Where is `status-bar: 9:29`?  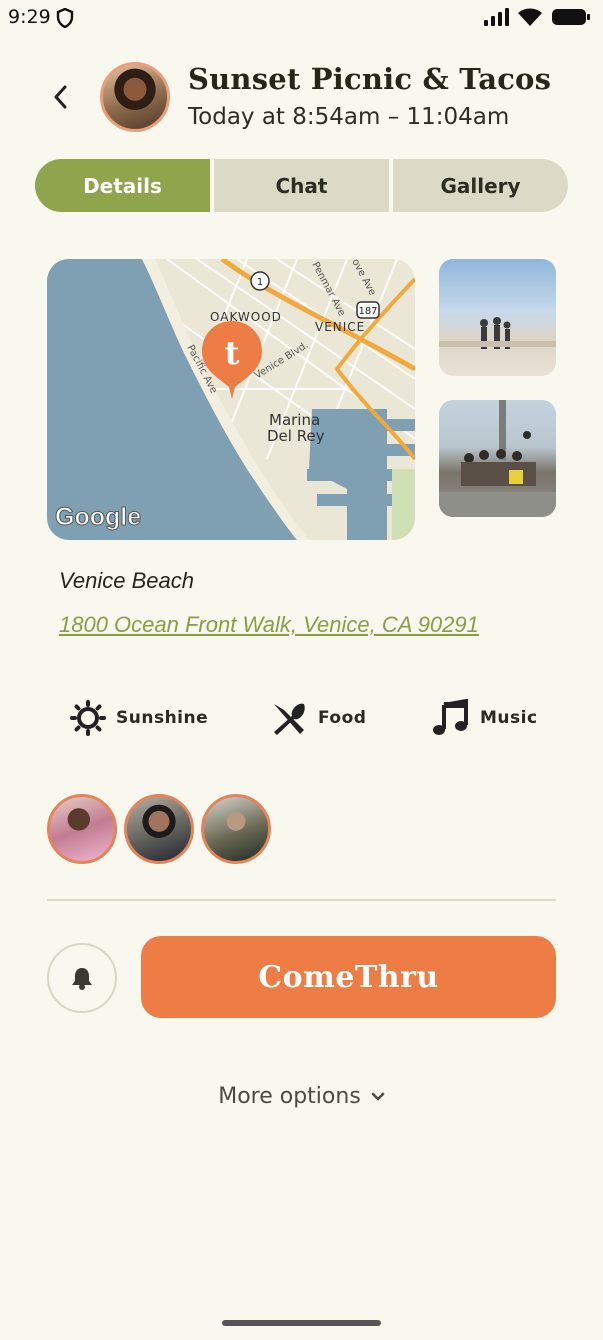
status-bar: 9:29 is located at coordinates (301, 18).